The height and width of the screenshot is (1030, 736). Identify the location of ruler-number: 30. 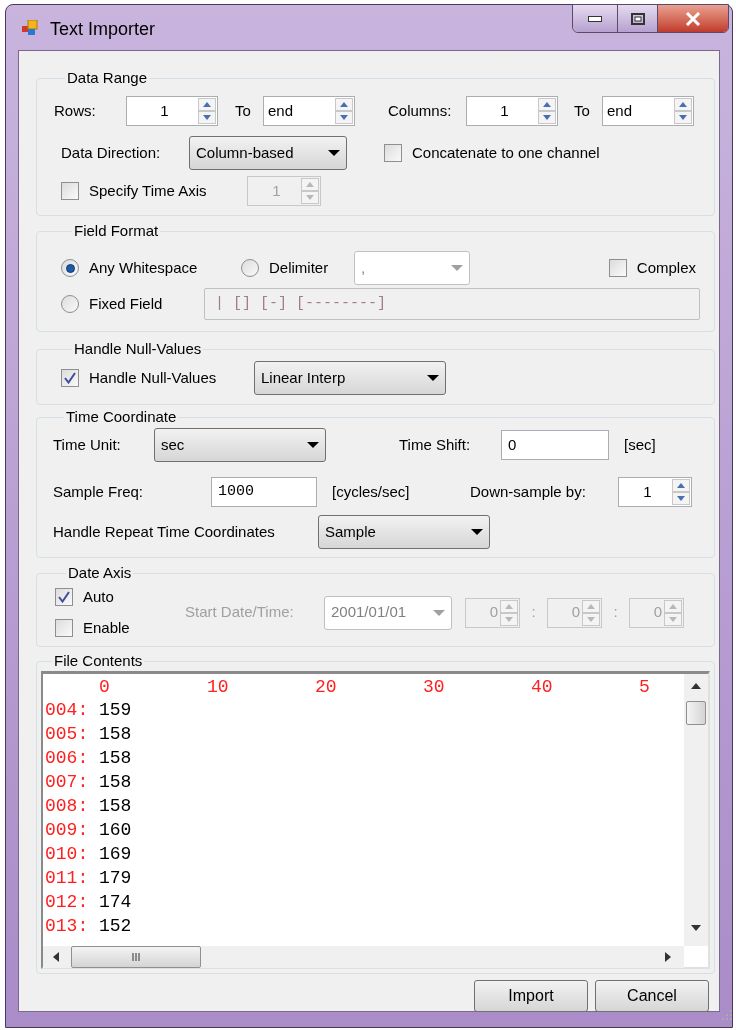
(434, 687).